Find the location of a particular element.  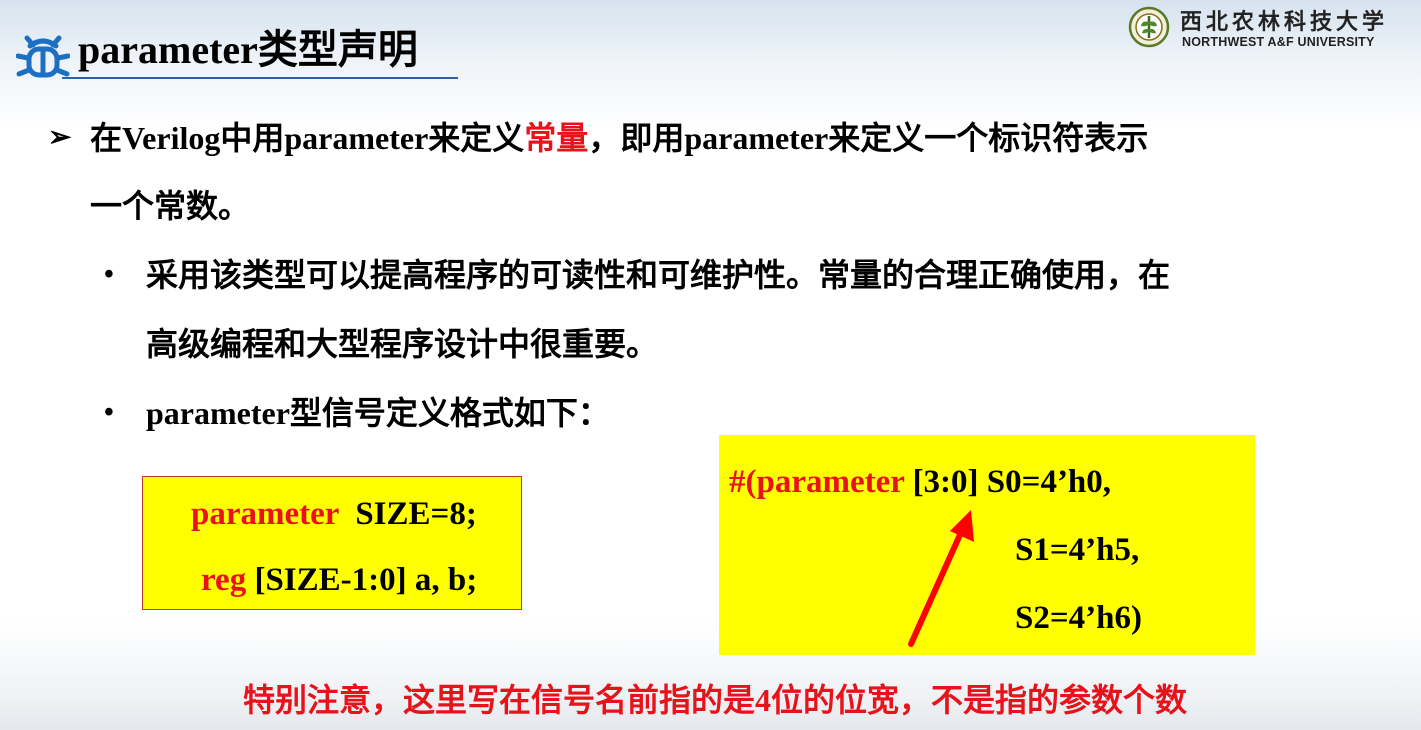

university-emblem-icon is located at coordinates (1149, 27).